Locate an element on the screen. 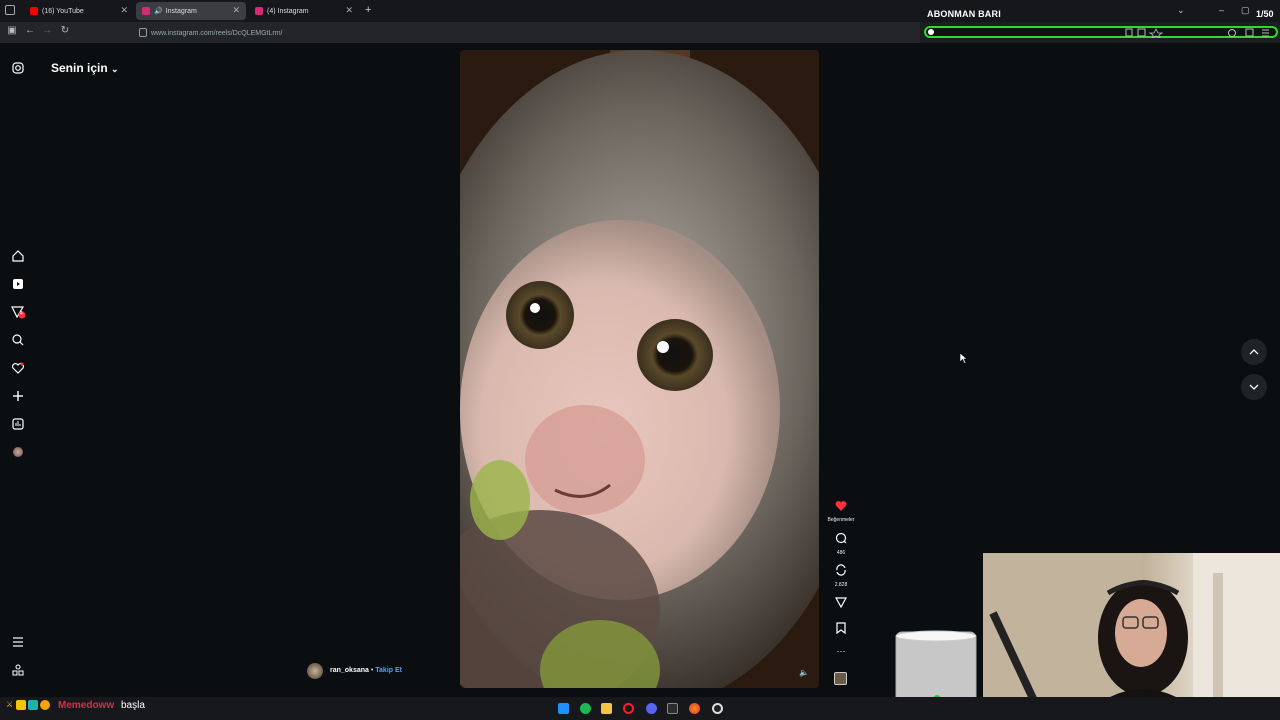 Image resolution: width=1280 pixels, height=720 pixels. new-tab-button: + is located at coordinates (368, 10).